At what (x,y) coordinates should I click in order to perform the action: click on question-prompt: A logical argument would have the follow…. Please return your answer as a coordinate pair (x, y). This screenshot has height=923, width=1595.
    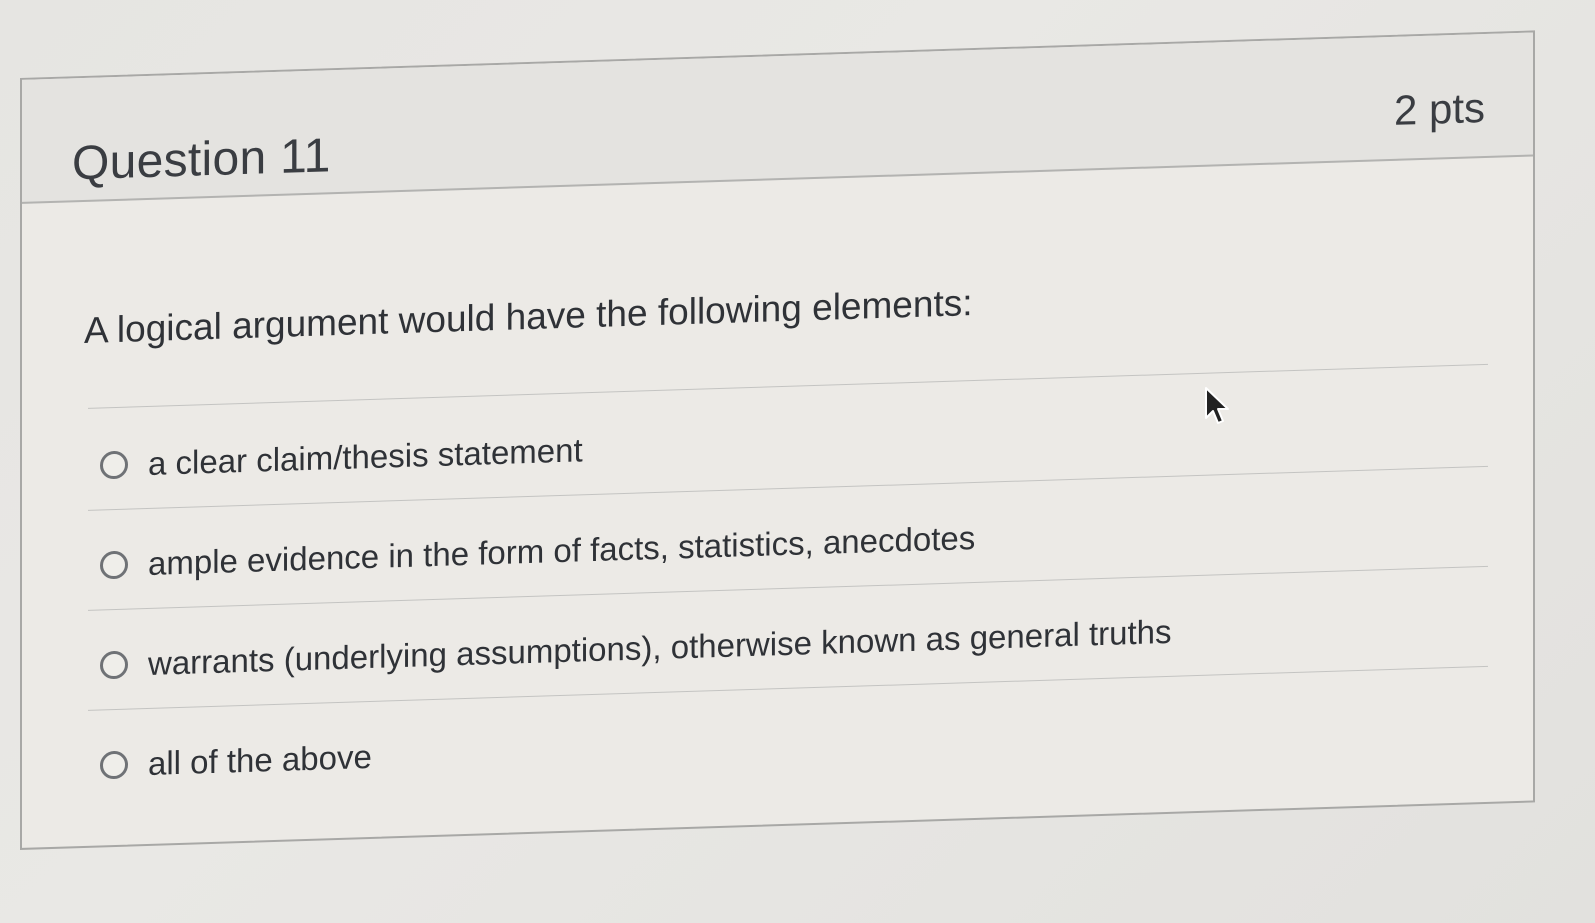
    Looking at the image, I should click on (528, 316).